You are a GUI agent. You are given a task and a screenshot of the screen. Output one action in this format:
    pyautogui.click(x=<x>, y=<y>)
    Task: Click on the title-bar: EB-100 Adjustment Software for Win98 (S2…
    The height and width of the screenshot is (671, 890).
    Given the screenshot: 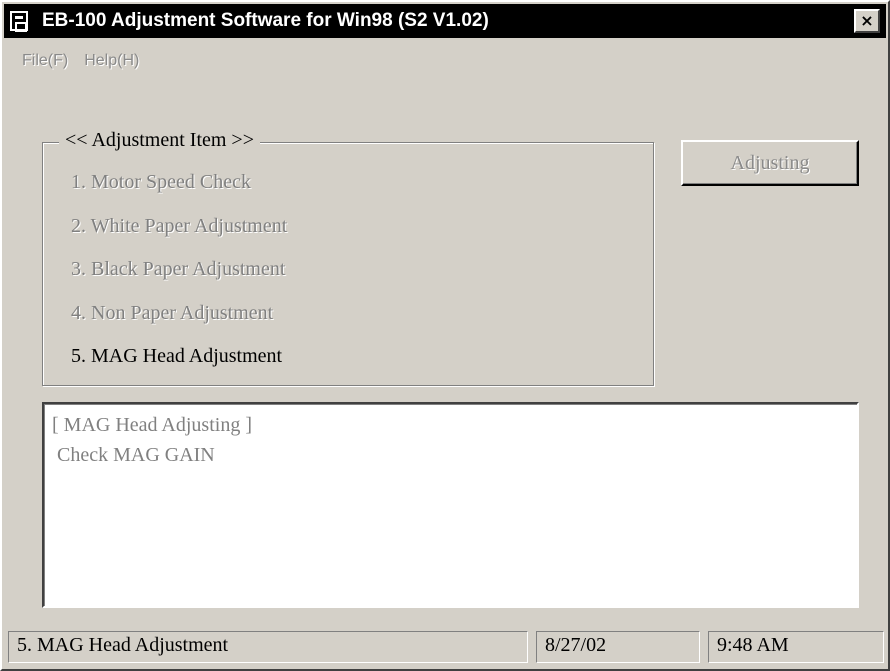 What is the action you would take?
    pyautogui.click(x=445, y=21)
    